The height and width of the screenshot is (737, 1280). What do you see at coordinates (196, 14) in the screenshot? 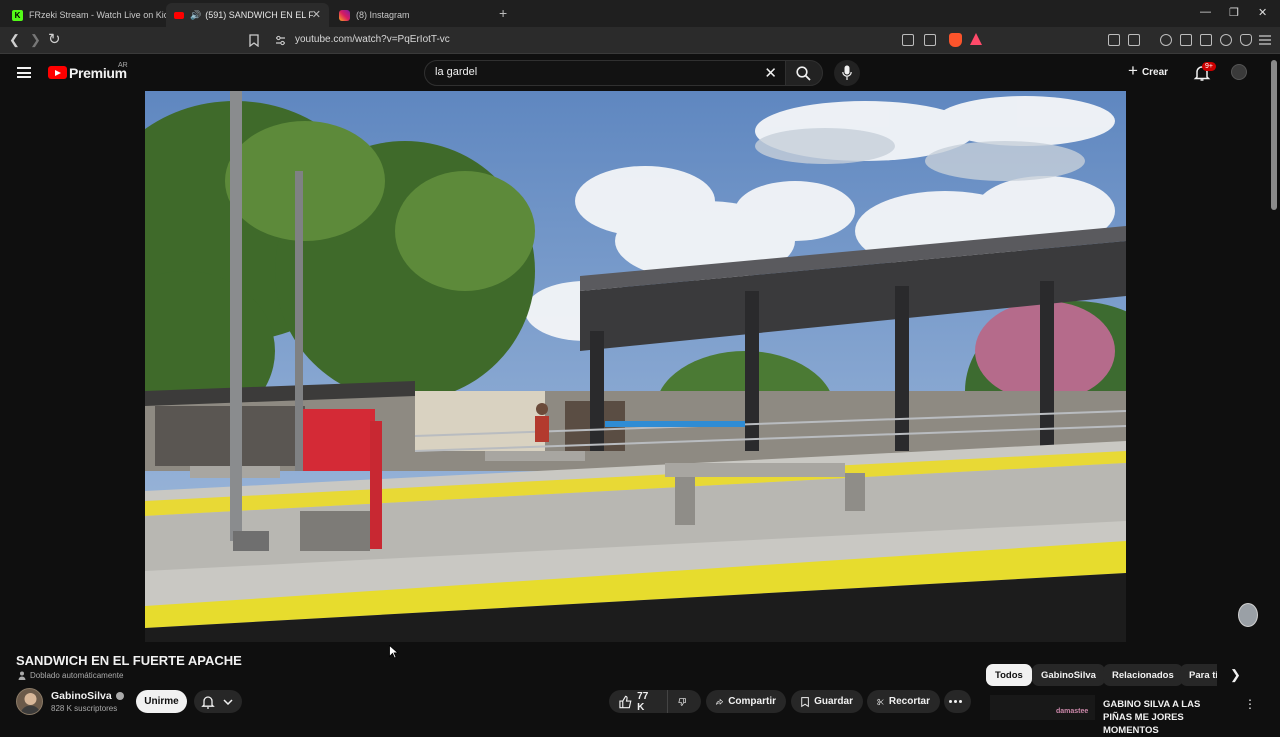
I see `speaker-icon: 🔊` at bounding box center [196, 14].